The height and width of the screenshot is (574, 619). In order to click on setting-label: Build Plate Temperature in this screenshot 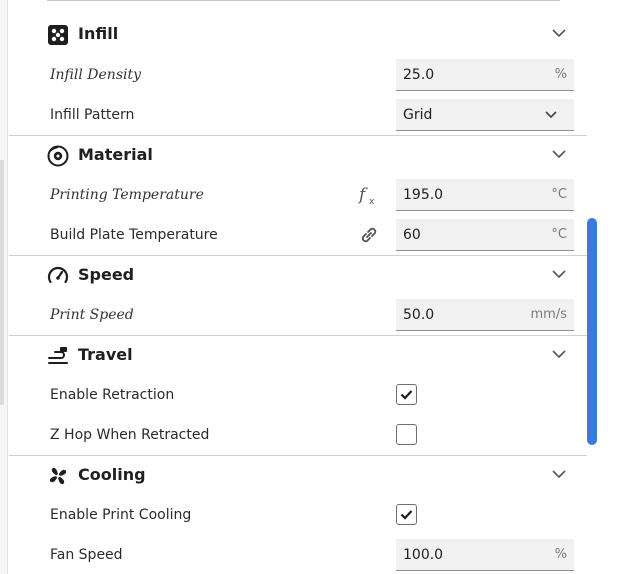, I will do `click(134, 235)`.